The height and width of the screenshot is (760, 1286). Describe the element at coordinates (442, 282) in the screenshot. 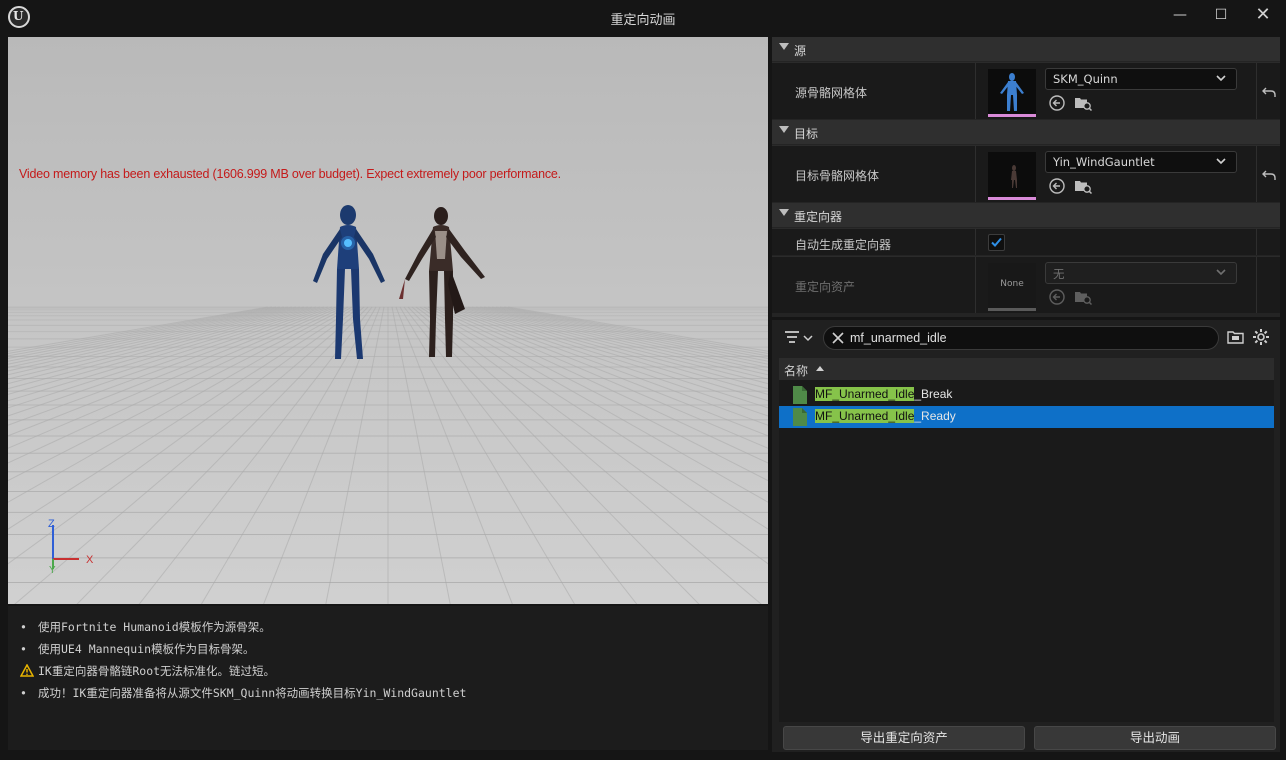

I see `target-character-figure` at that location.